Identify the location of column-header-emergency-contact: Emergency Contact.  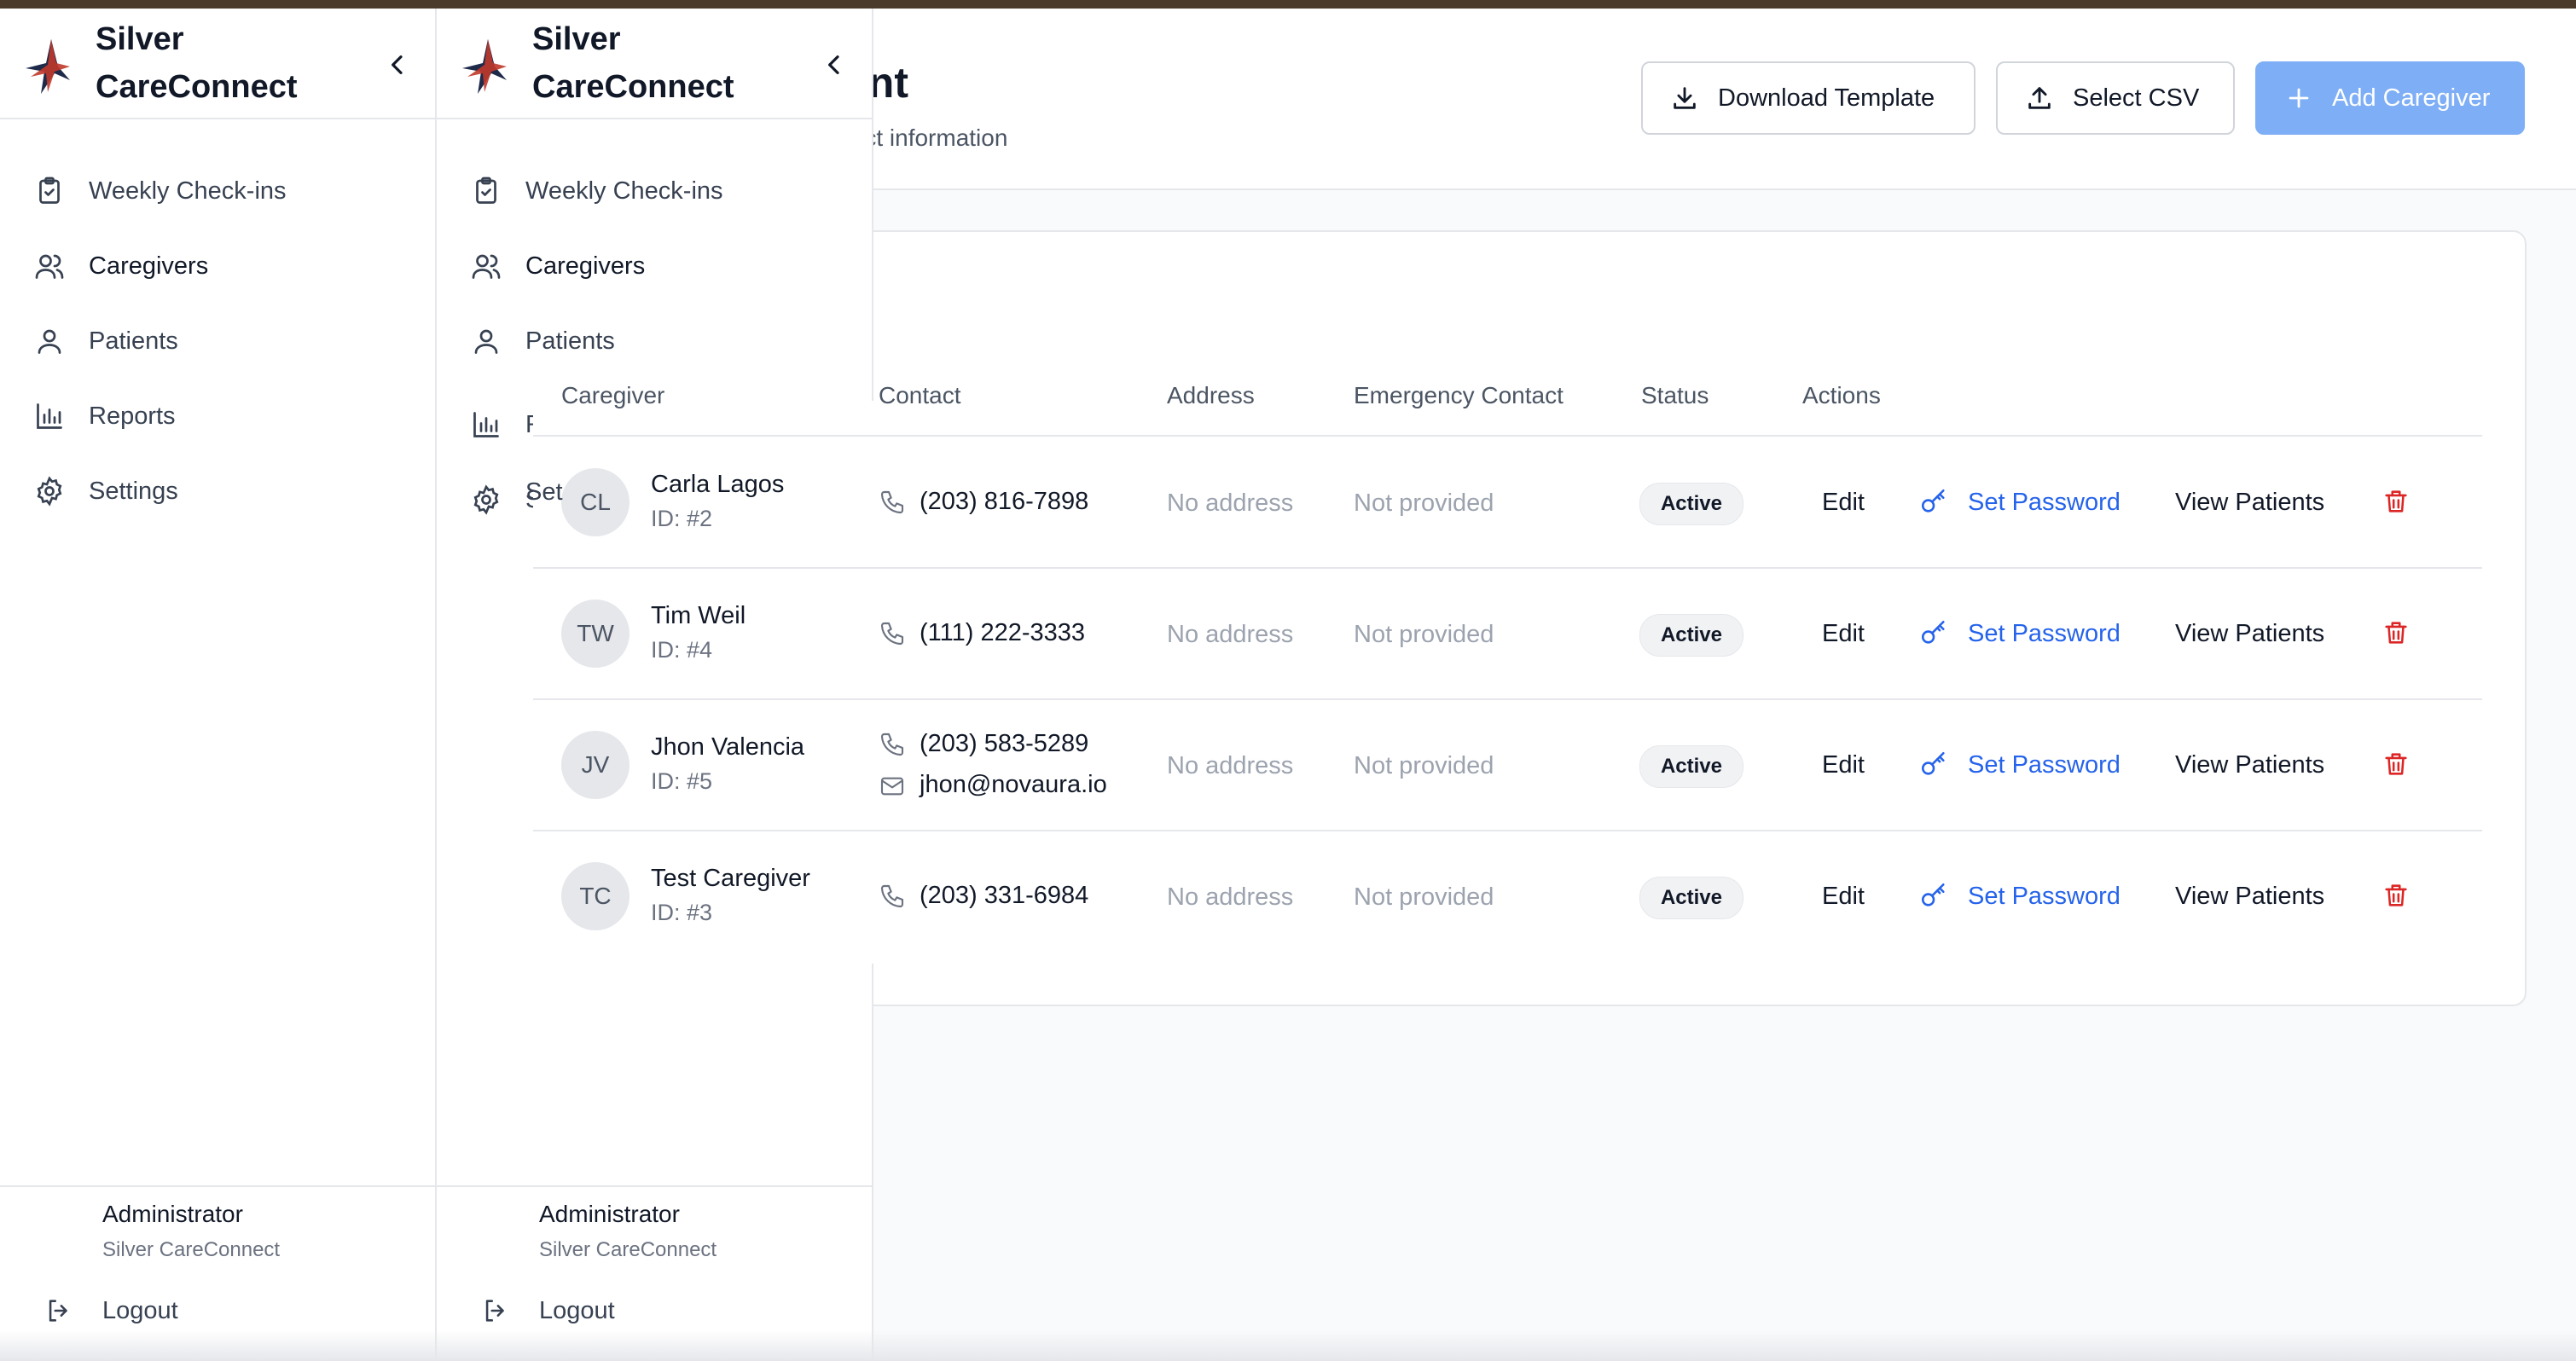
(1459, 395).